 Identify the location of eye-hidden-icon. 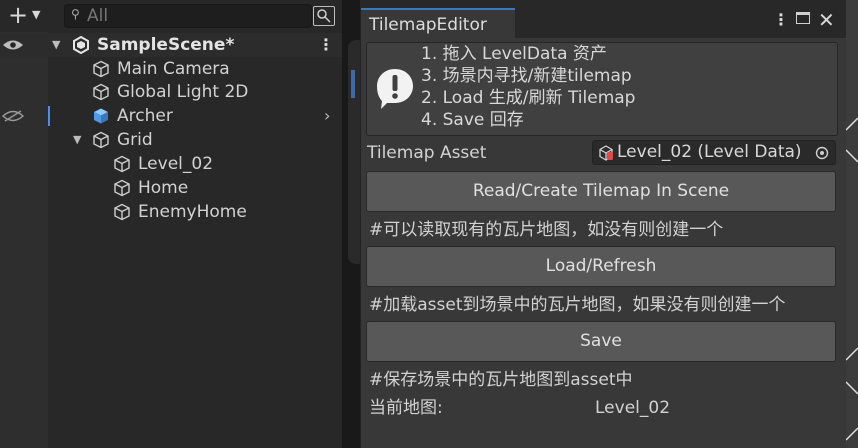
(13, 116).